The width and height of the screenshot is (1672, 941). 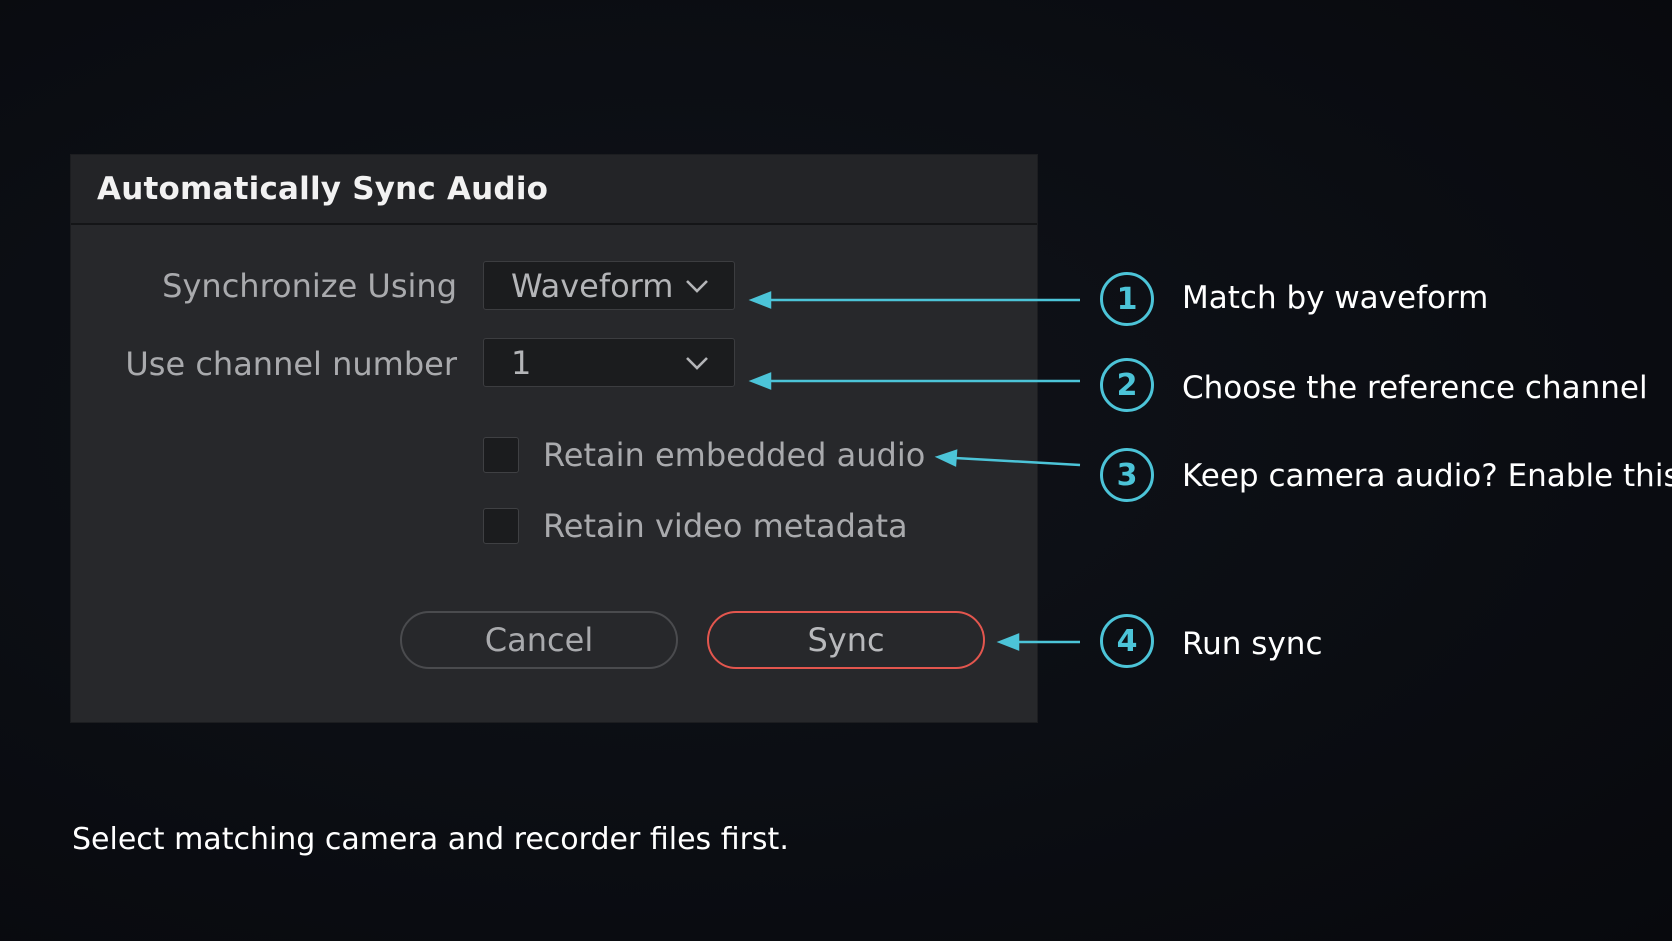 What do you see at coordinates (609, 362) in the screenshot?
I see `channel-number-dropdown: 1` at bounding box center [609, 362].